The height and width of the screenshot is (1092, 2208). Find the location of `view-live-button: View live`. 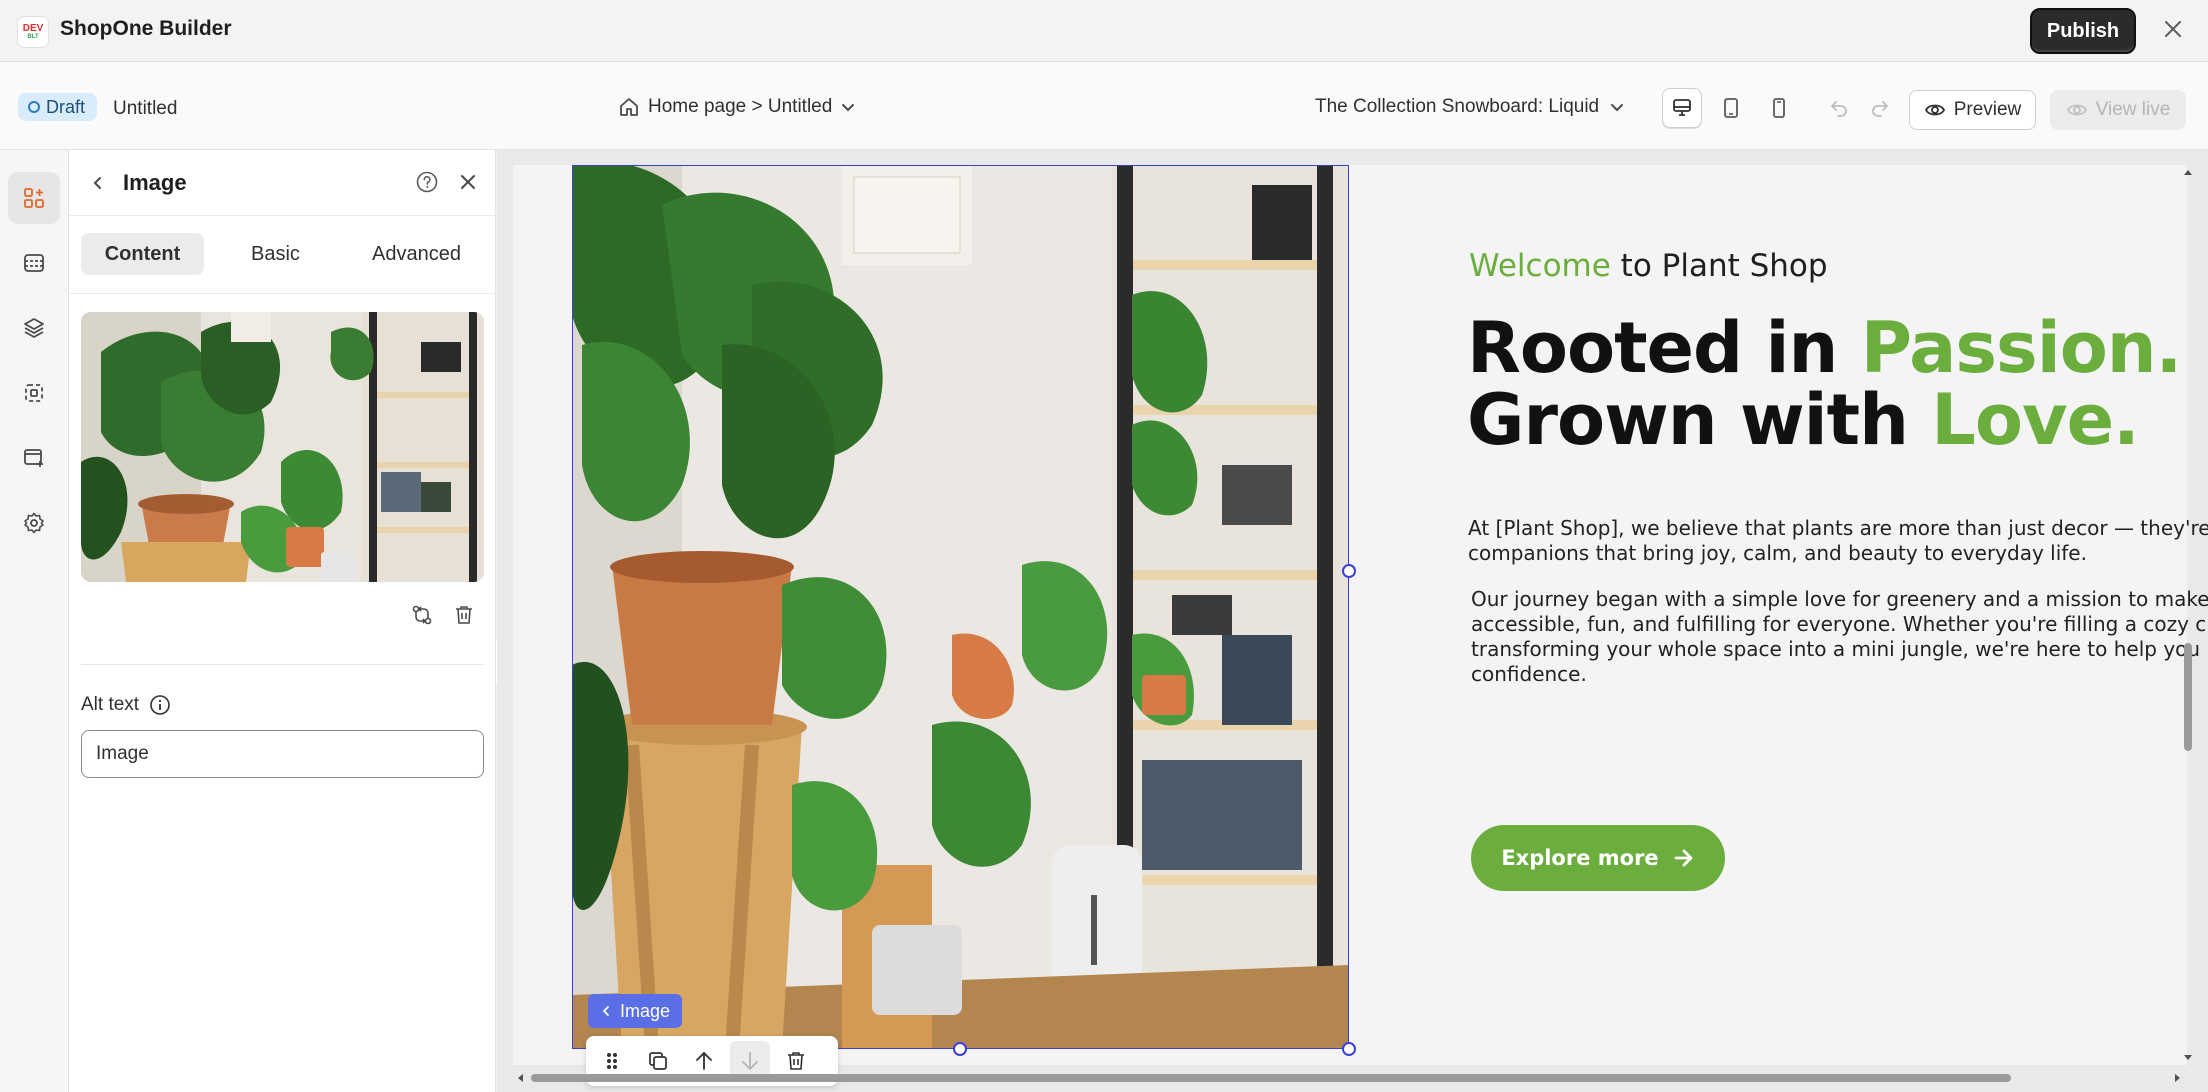

view-live-button: View live is located at coordinates (2118, 110).